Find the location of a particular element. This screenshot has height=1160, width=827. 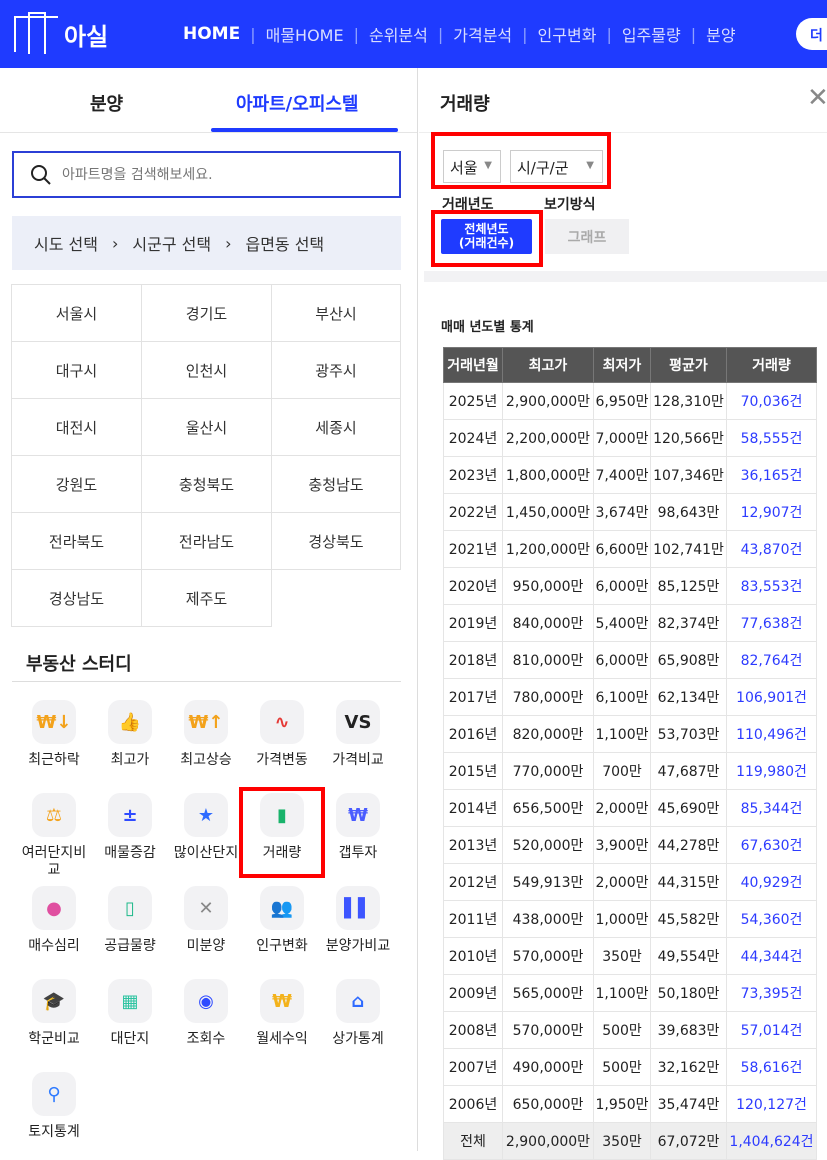

nav-item: 인구변화 is located at coordinates (567, 34).